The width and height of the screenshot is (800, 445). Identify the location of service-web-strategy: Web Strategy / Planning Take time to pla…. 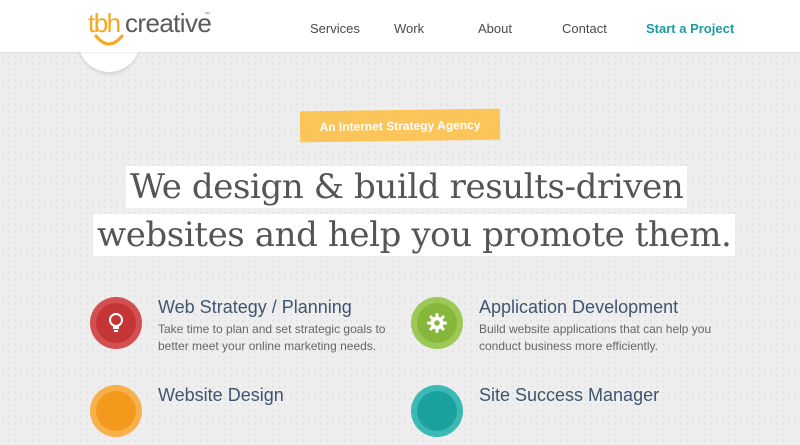
(250, 332).